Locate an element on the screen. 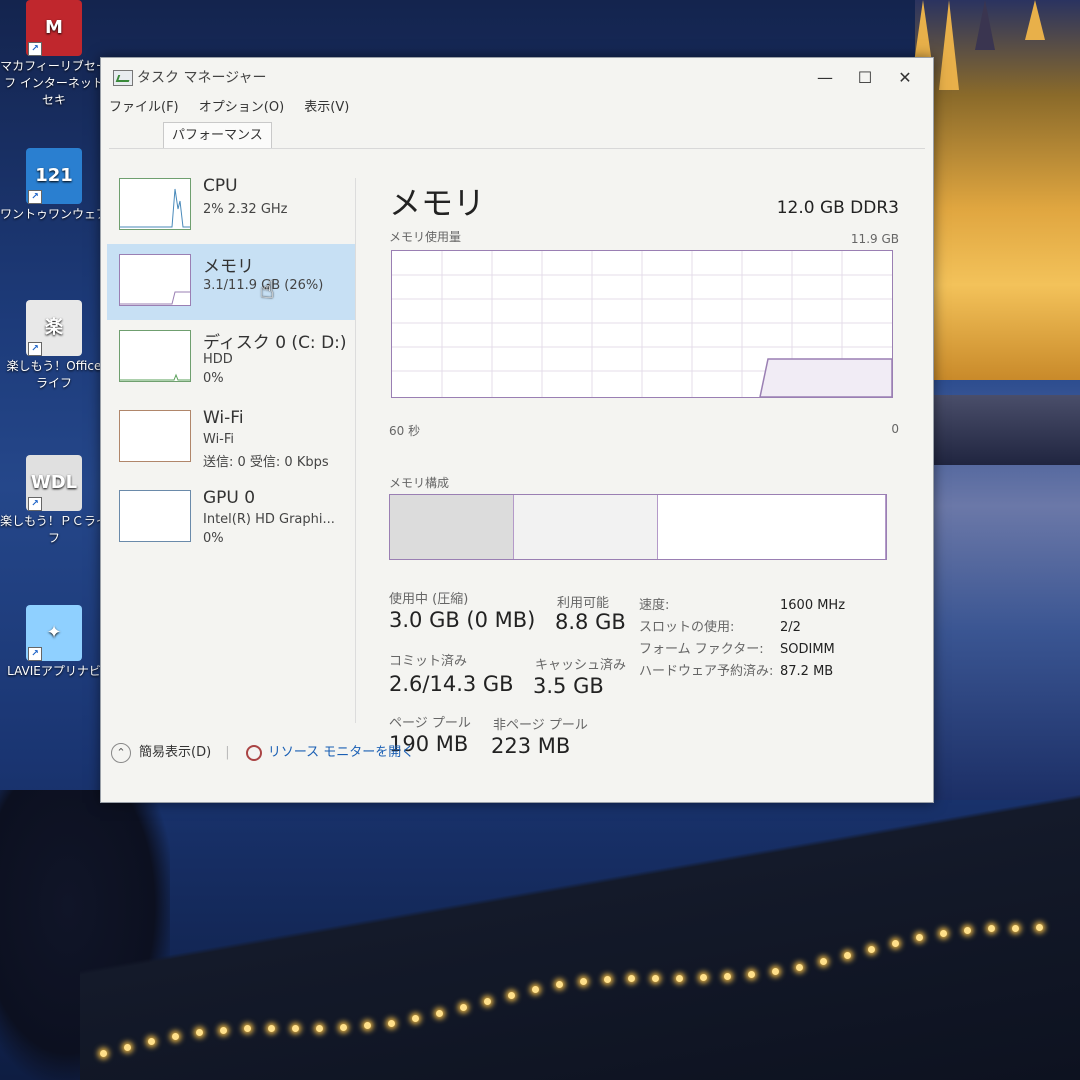  sidebar-item-cpu: CPU 2% 2.32 GHz is located at coordinates (231, 206).